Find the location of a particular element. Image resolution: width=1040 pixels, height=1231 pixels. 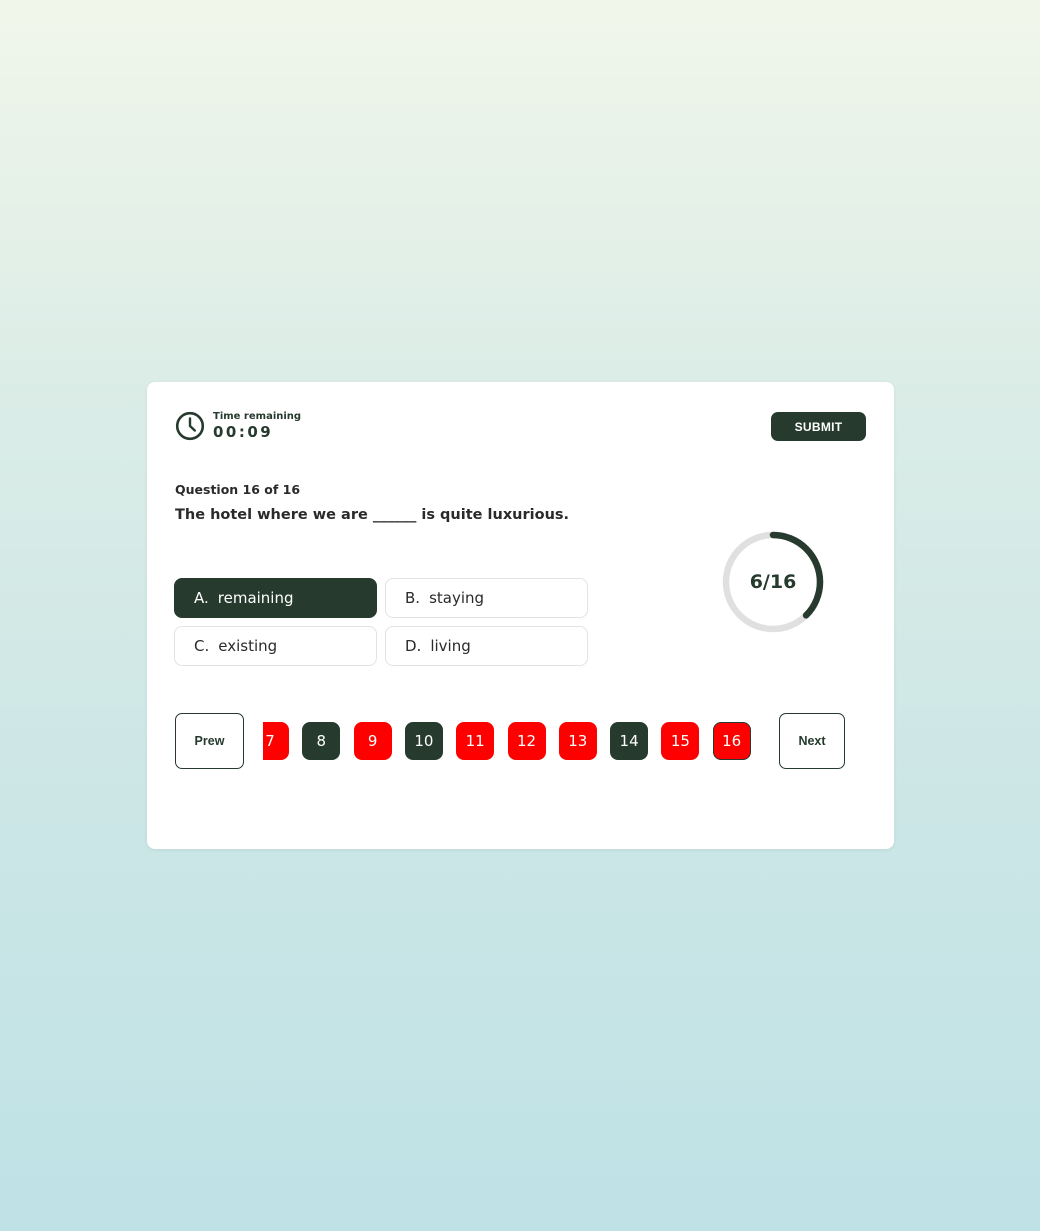

option-text: remaining is located at coordinates (255, 598).